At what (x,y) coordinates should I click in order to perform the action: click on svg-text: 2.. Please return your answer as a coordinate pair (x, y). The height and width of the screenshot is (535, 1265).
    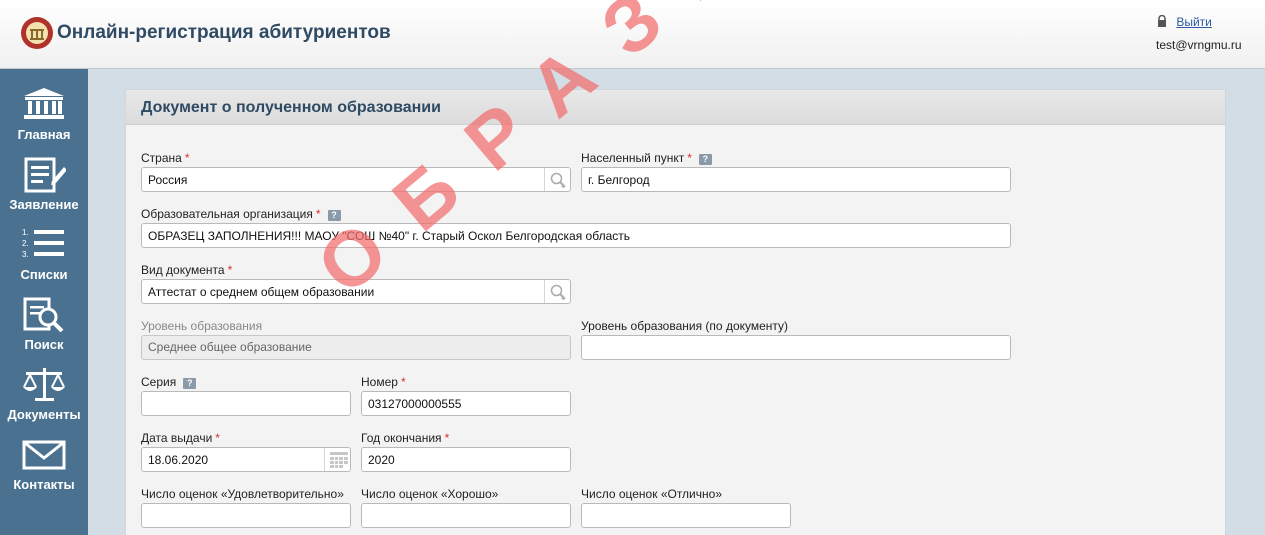
    Looking at the image, I should click on (25, 243).